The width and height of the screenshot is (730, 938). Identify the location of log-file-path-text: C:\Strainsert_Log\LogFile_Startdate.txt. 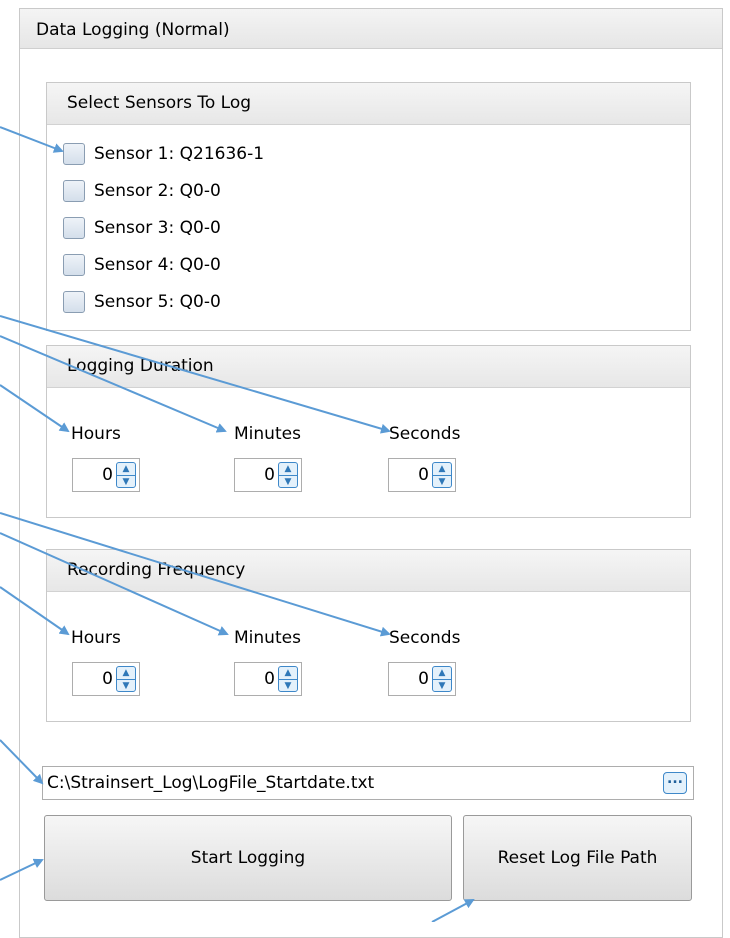
(211, 783).